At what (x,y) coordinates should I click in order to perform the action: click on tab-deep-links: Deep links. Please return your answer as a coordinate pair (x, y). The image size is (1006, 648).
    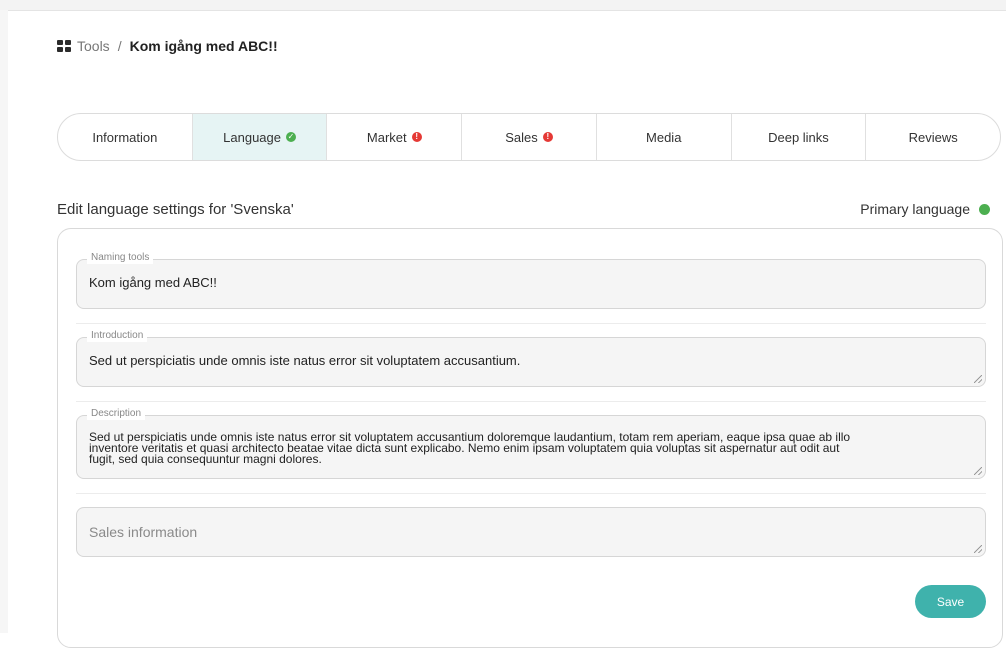
    Looking at the image, I should click on (799, 137).